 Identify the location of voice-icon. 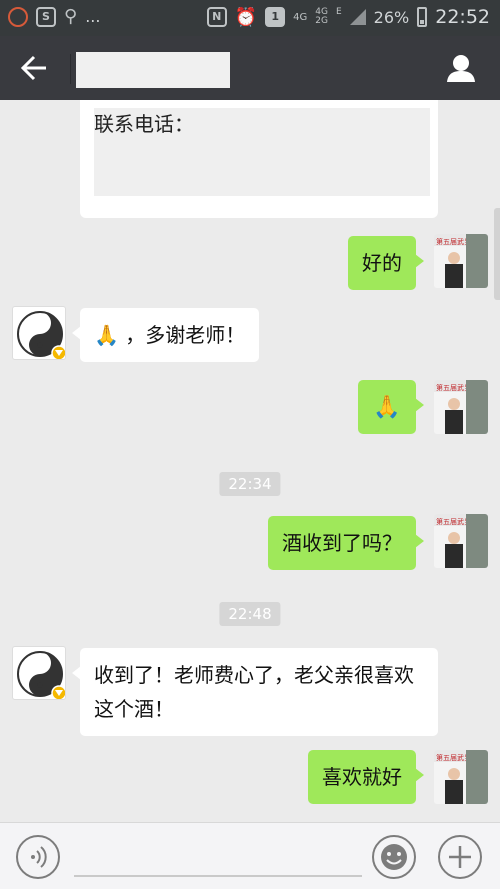
(39, 857).